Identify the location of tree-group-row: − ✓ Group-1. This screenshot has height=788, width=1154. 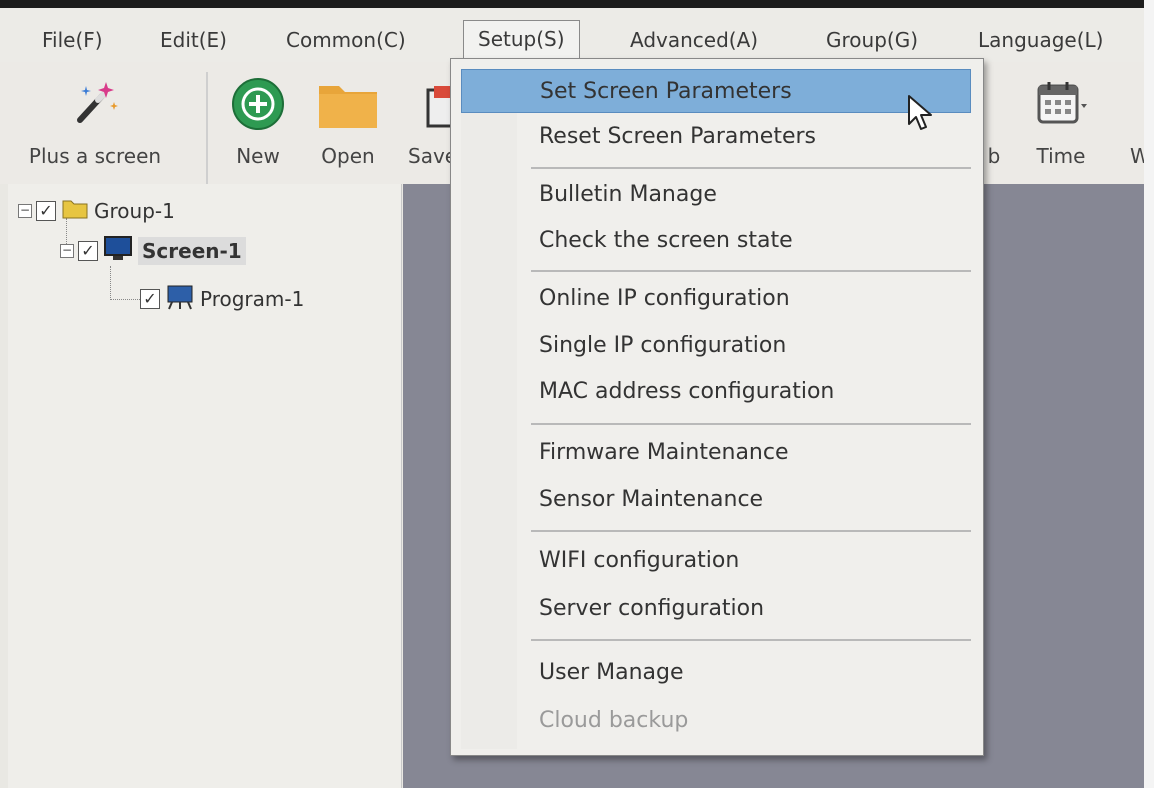
(96, 211).